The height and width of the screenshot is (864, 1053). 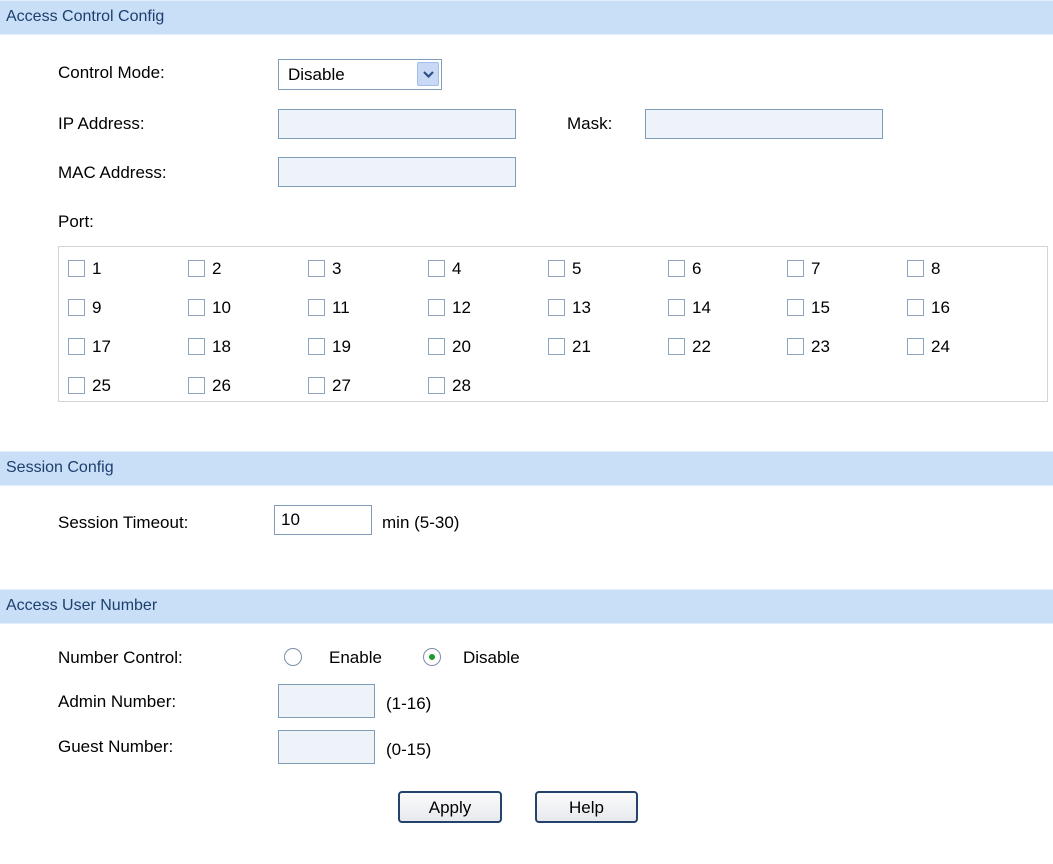 What do you see at coordinates (816, 268) in the screenshot?
I see `port-number-label: 7` at bounding box center [816, 268].